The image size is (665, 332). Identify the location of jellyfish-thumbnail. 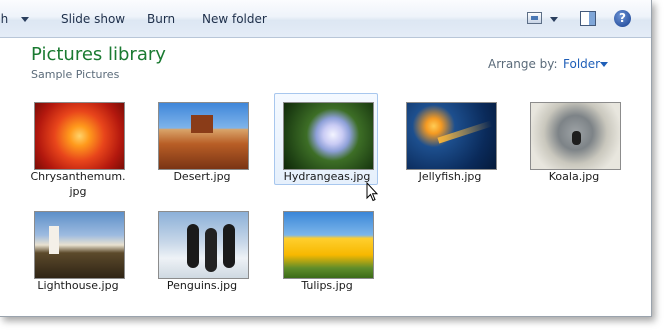
(451, 136).